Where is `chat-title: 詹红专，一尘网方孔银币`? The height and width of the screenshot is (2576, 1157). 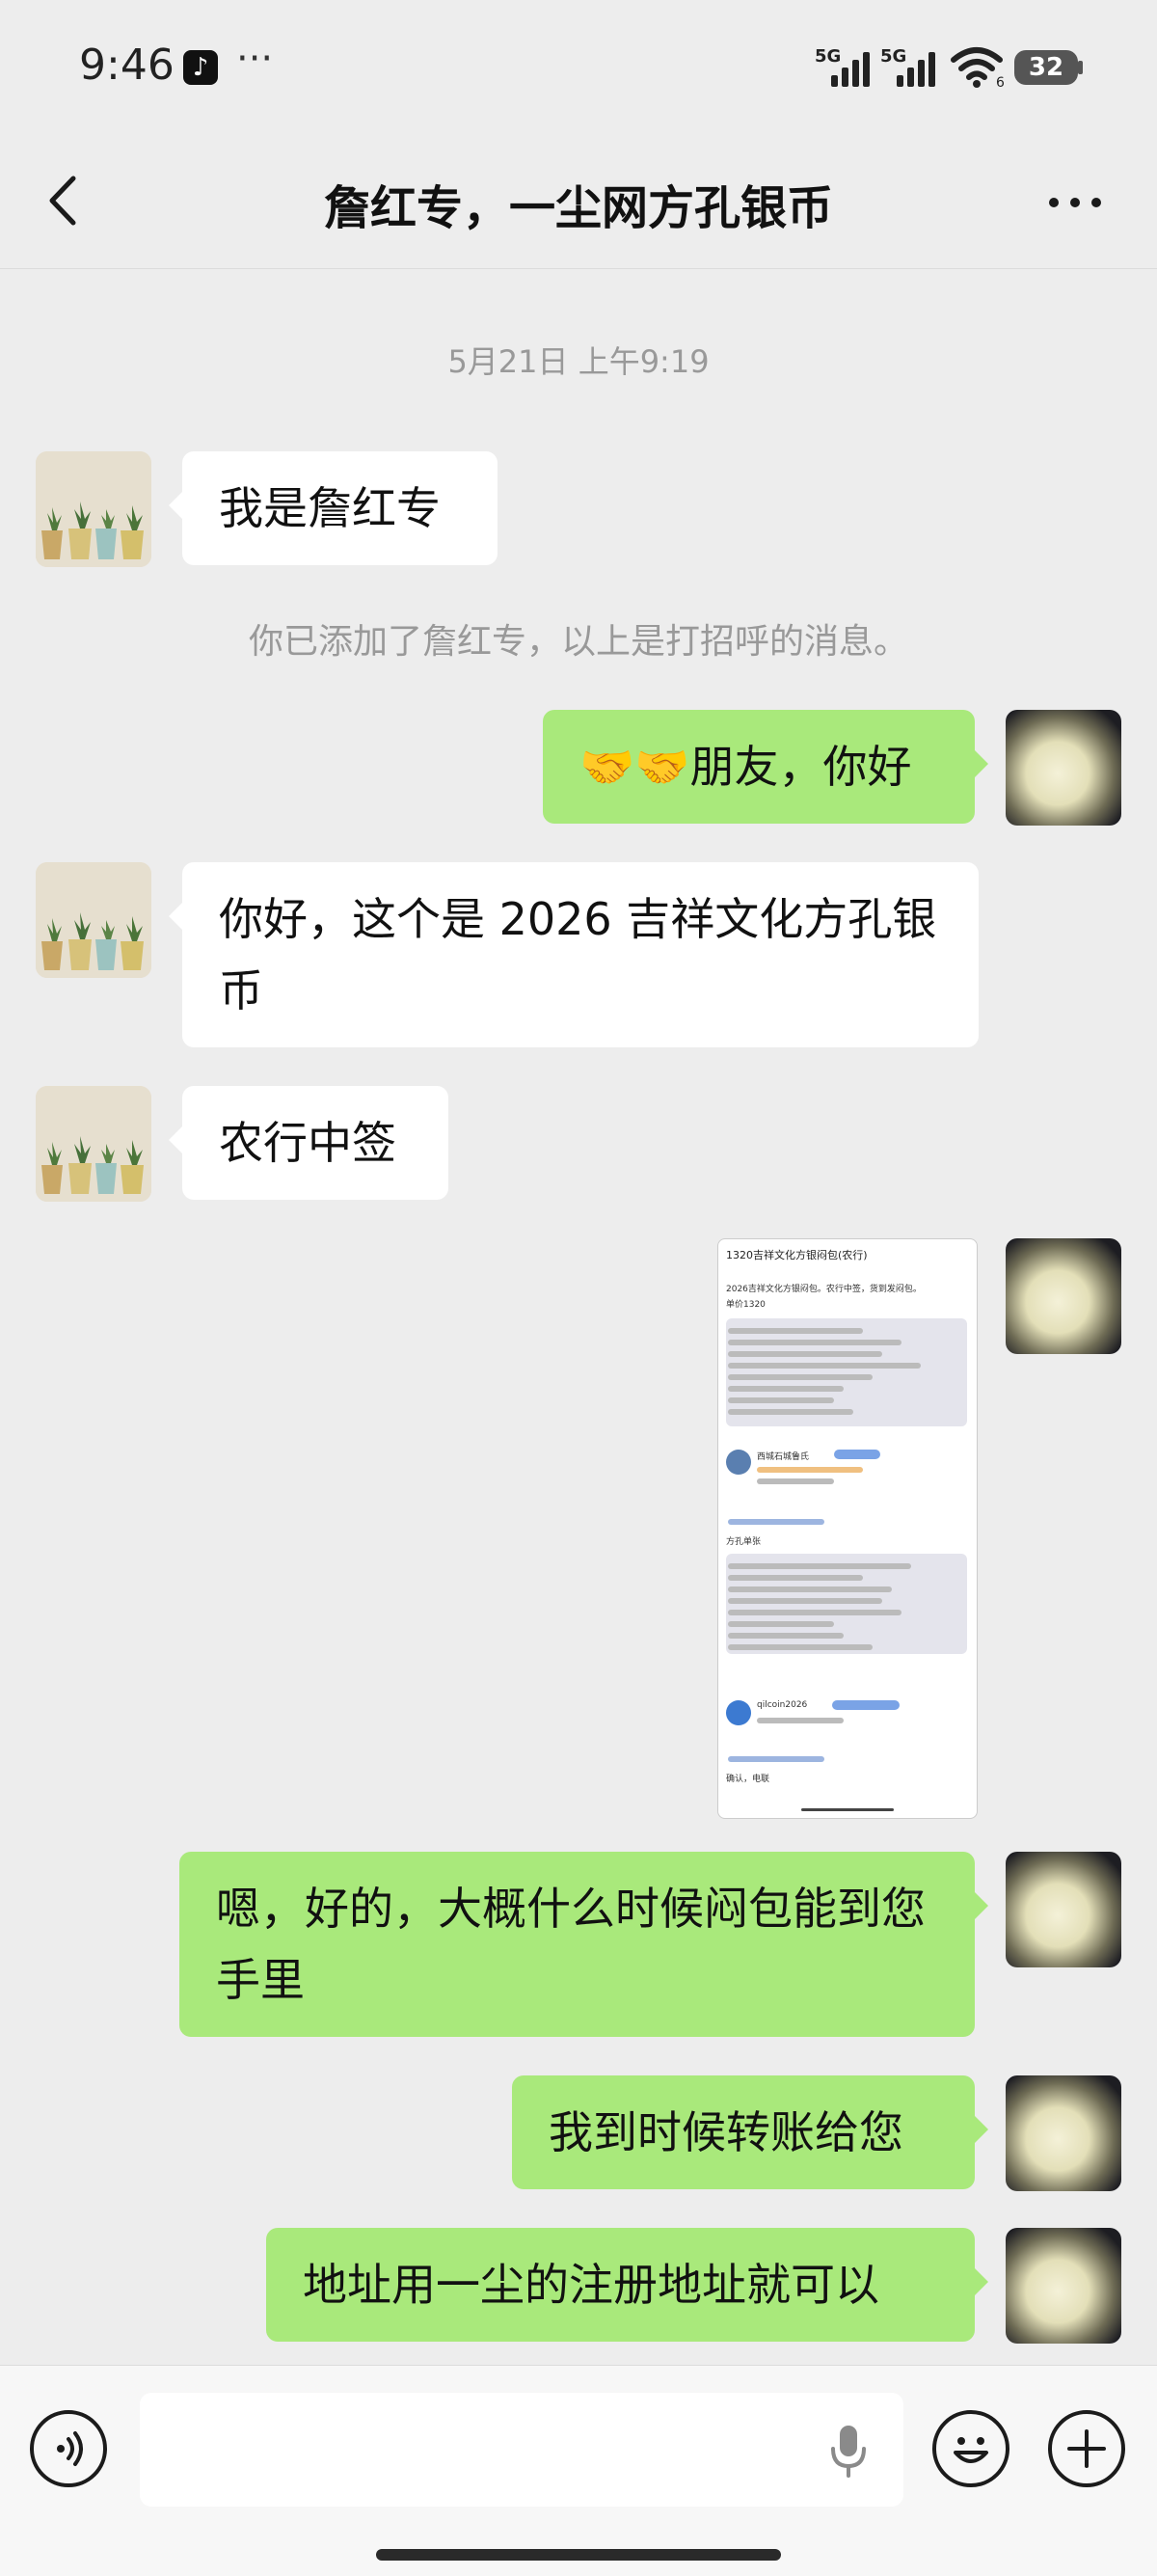 chat-title: 詹红专，一尘网方孔银币 is located at coordinates (578, 208).